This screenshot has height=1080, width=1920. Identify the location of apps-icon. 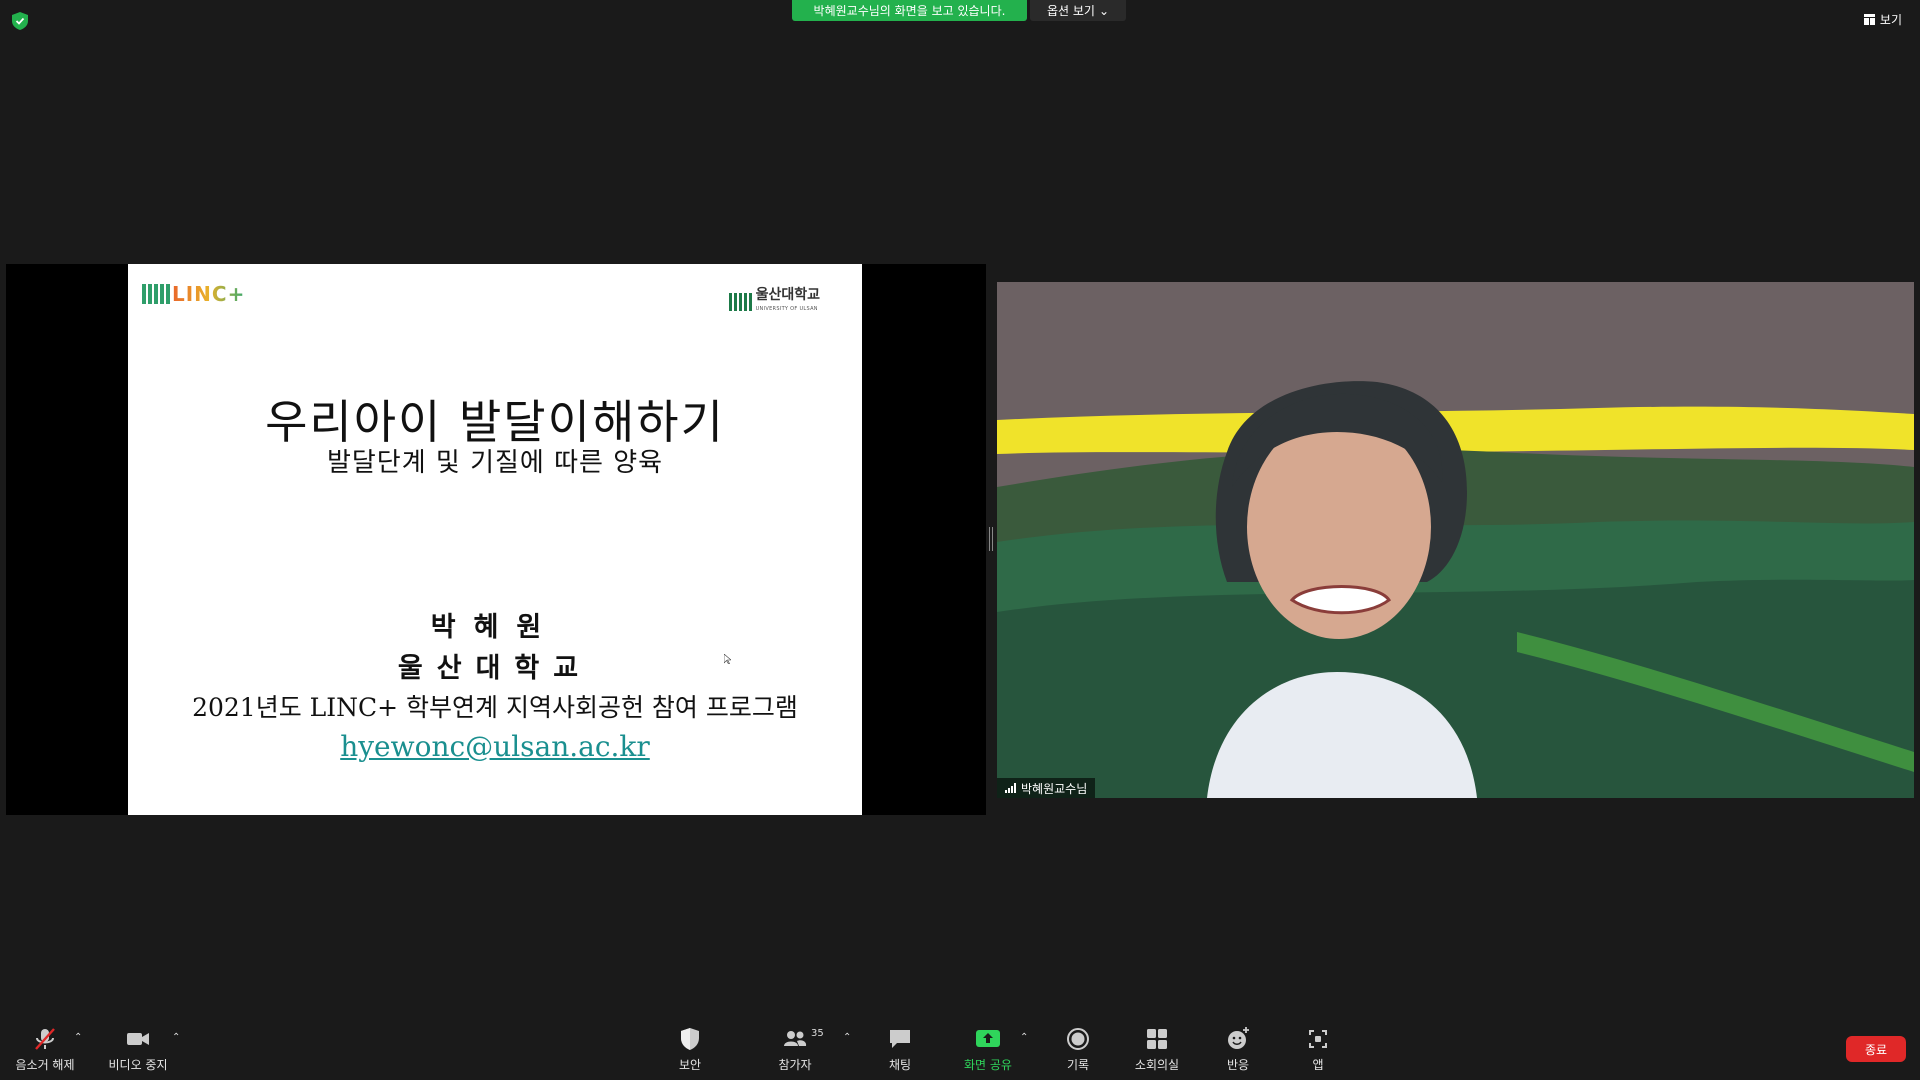
(1318, 1039).